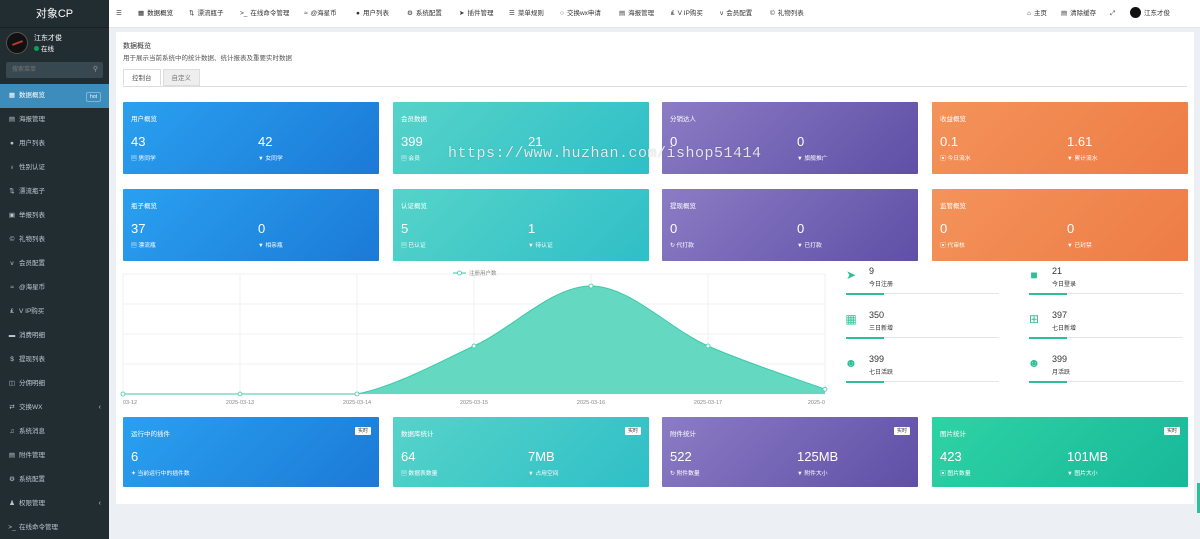  I want to click on card-image-stats: 图片统计 实时 423 ▣ 图片数量 101MB ▼ 图片大小, so click(1060, 452).